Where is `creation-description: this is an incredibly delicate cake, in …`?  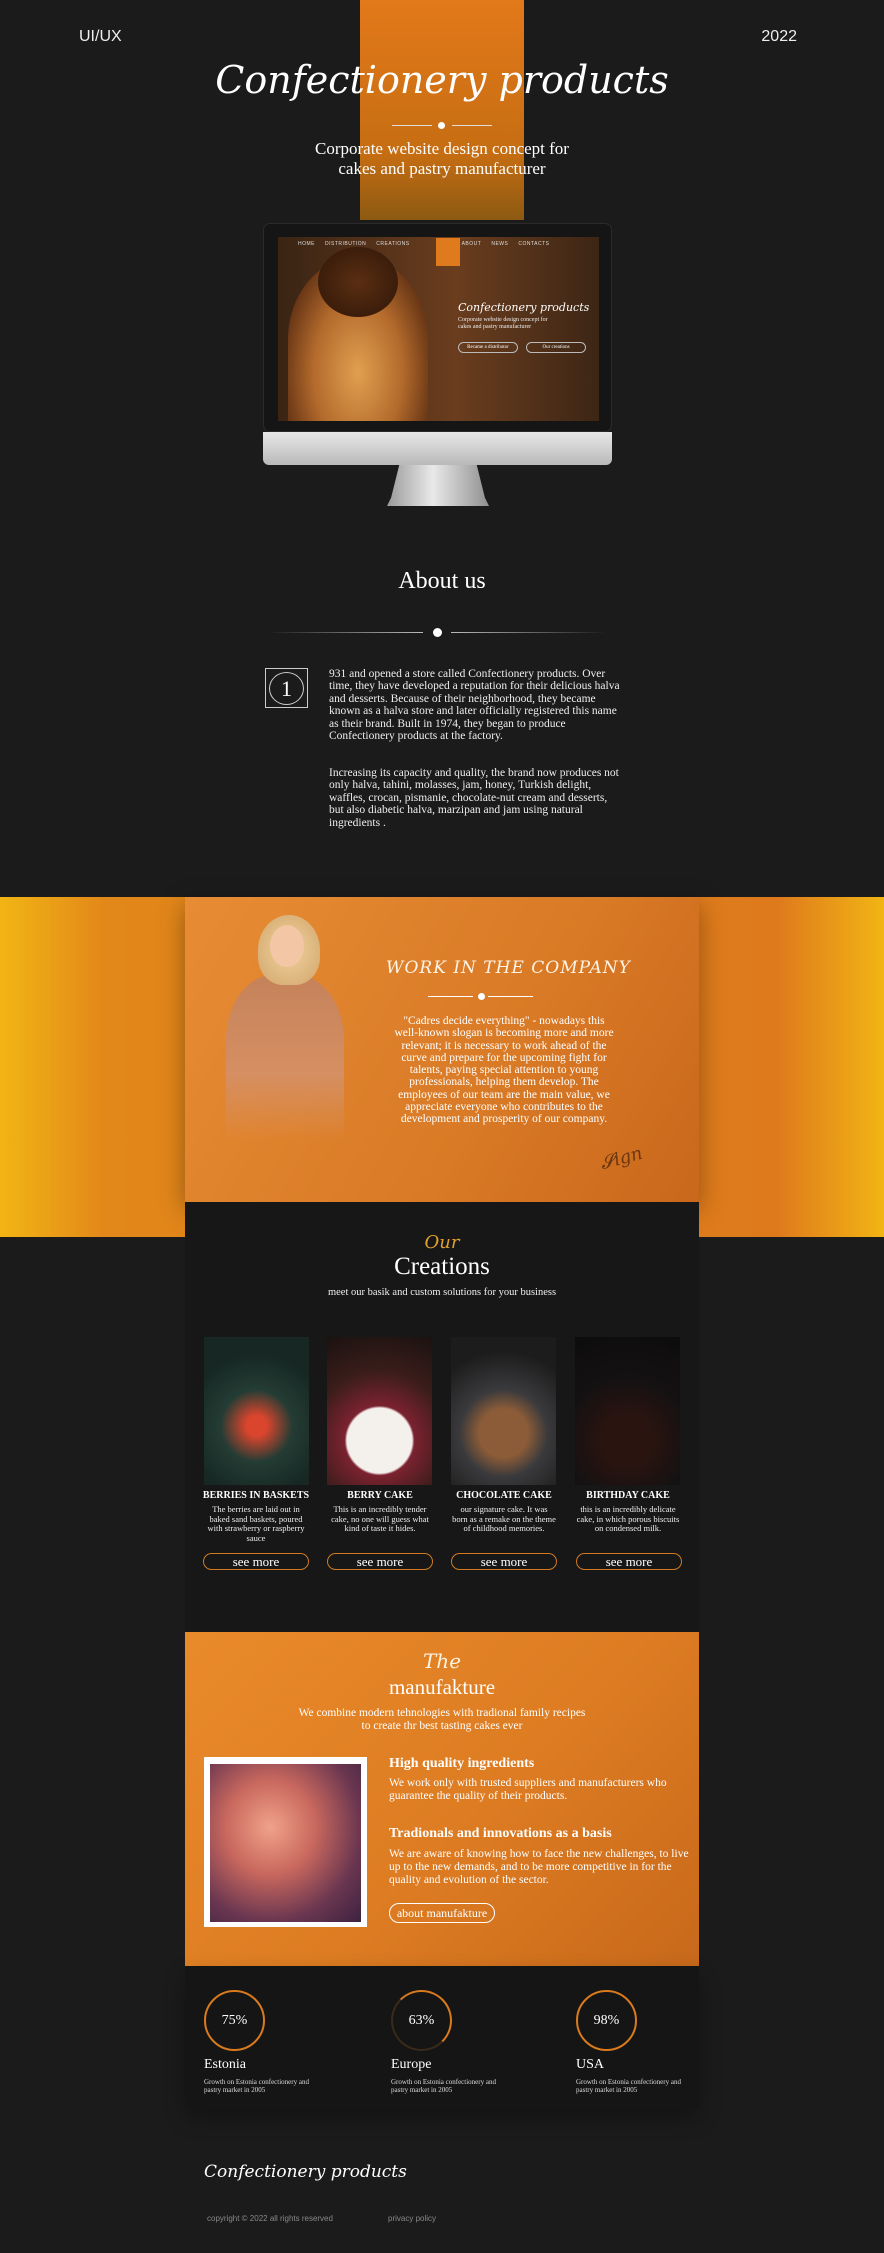
creation-description: this is an incredibly delicate cake, in … is located at coordinates (628, 1518).